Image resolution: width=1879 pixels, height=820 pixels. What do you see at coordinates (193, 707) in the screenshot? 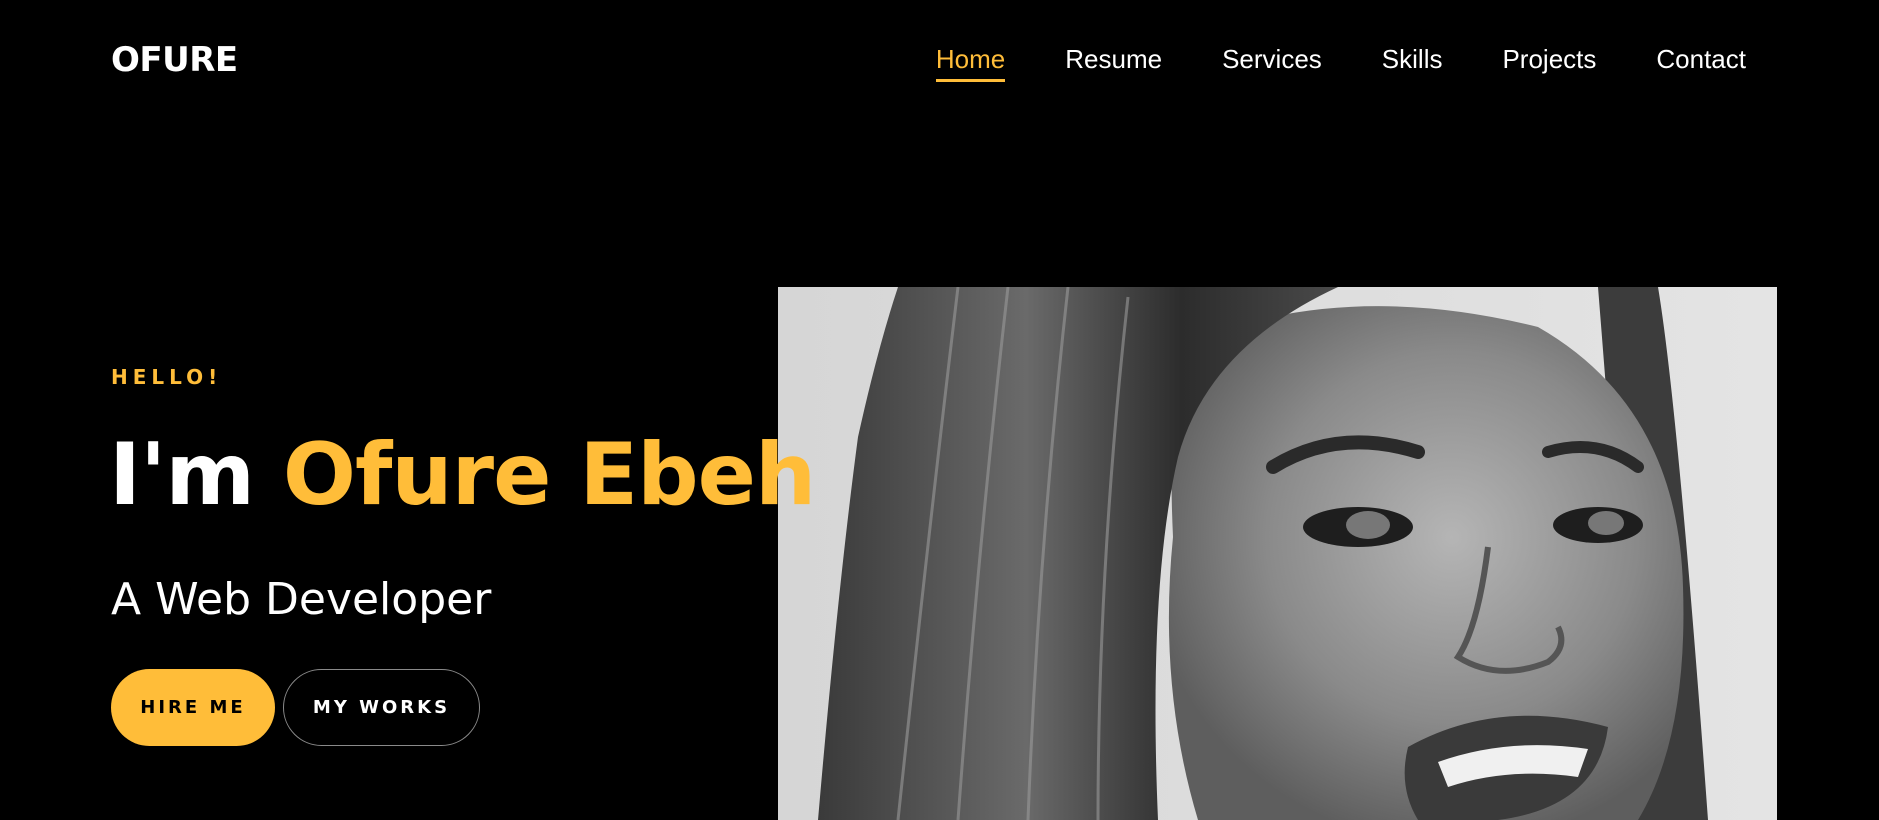
I see `hire-me-button: HIRE ME` at bounding box center [193, 707].